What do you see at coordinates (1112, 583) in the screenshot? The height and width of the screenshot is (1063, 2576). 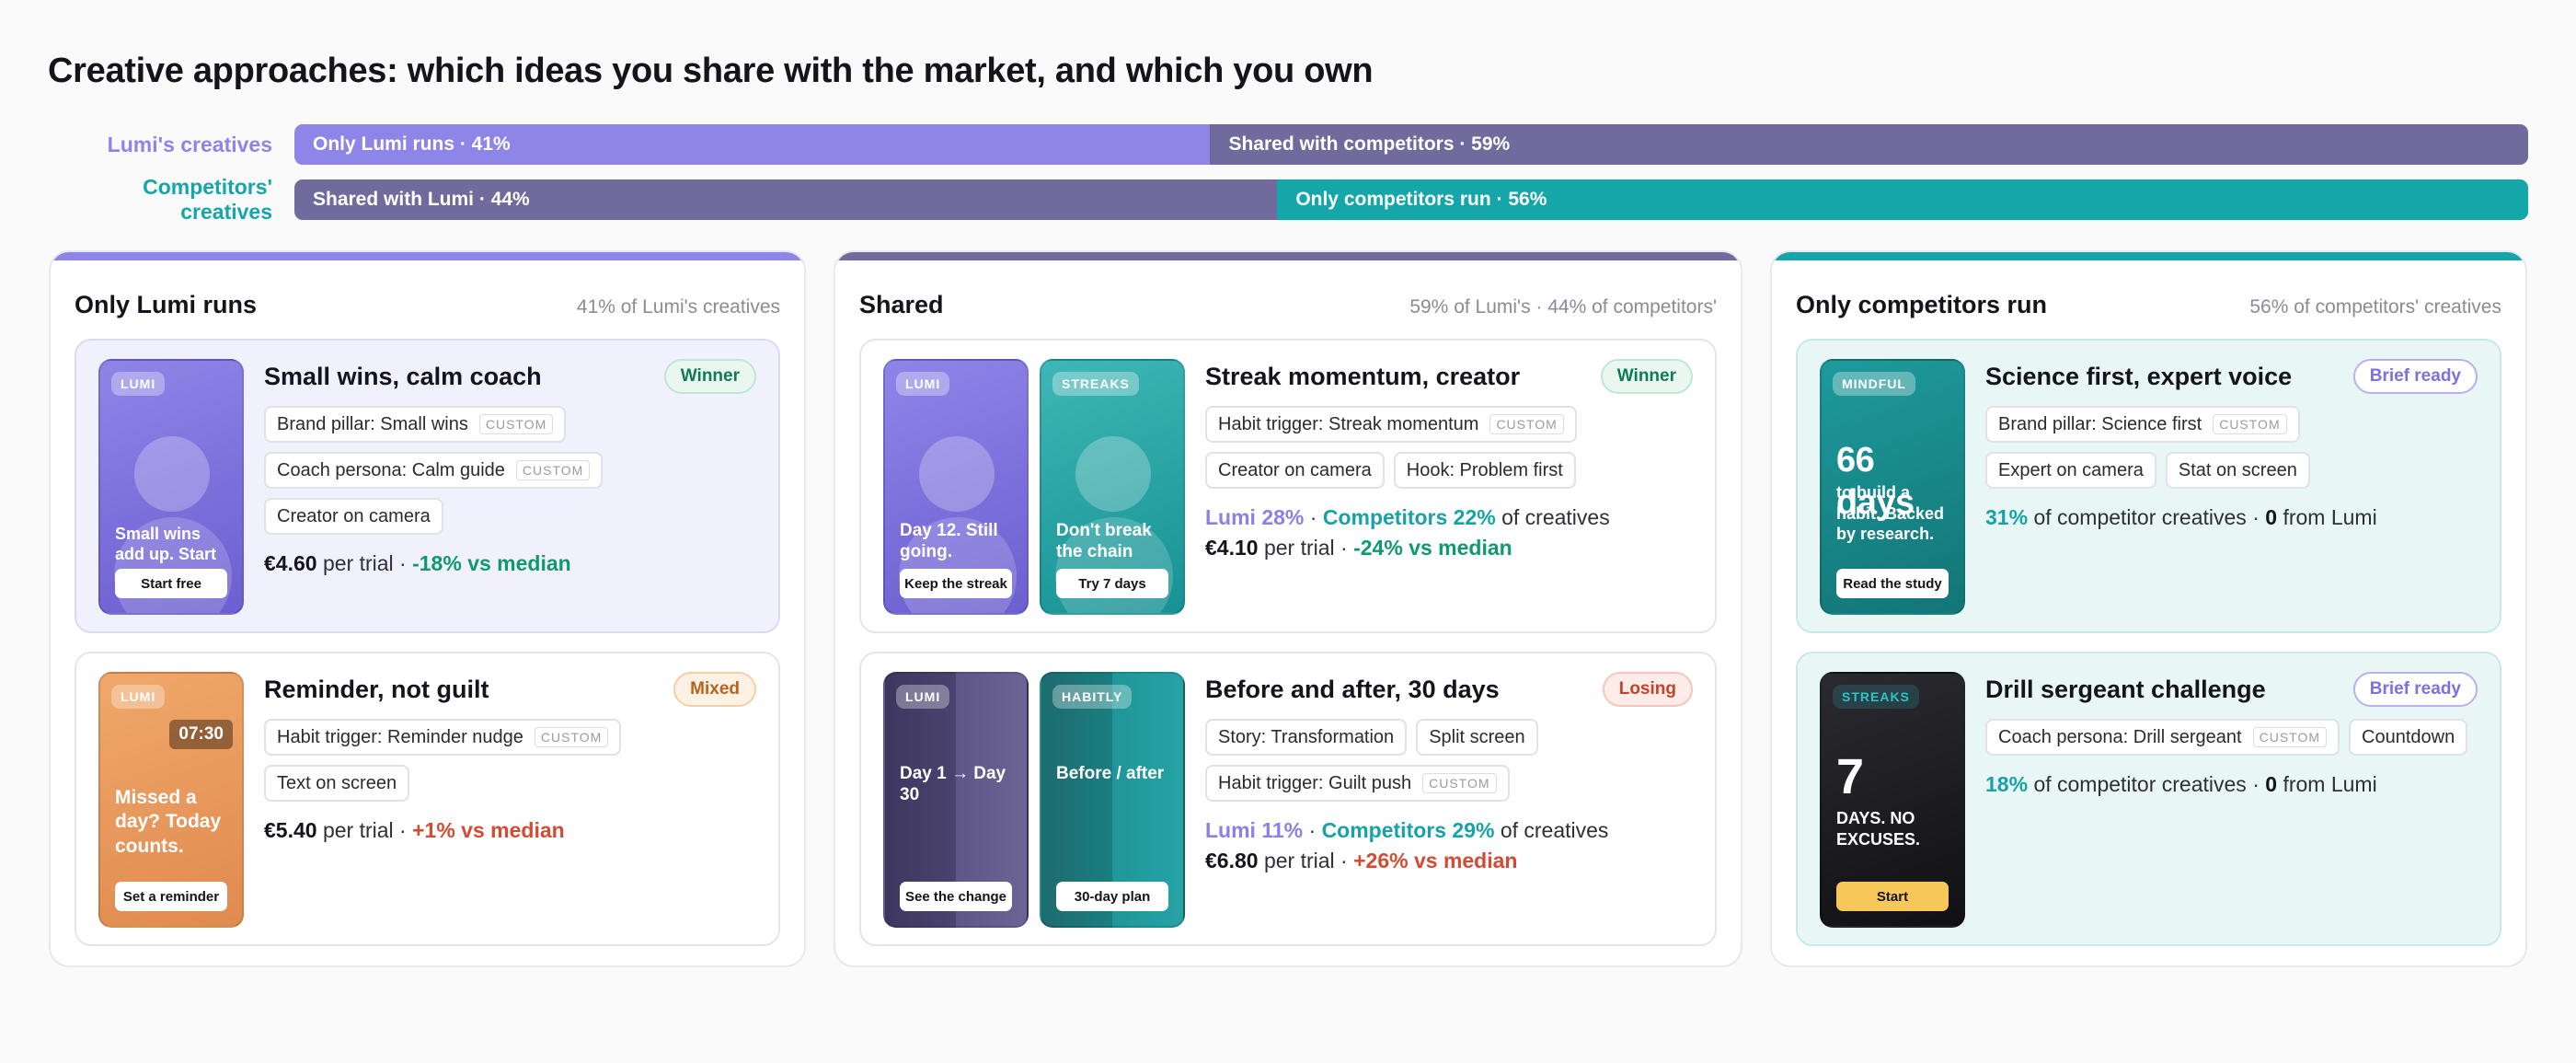 I see `thumb-cta: Try 7 days` at bounding box center [1112, 583].